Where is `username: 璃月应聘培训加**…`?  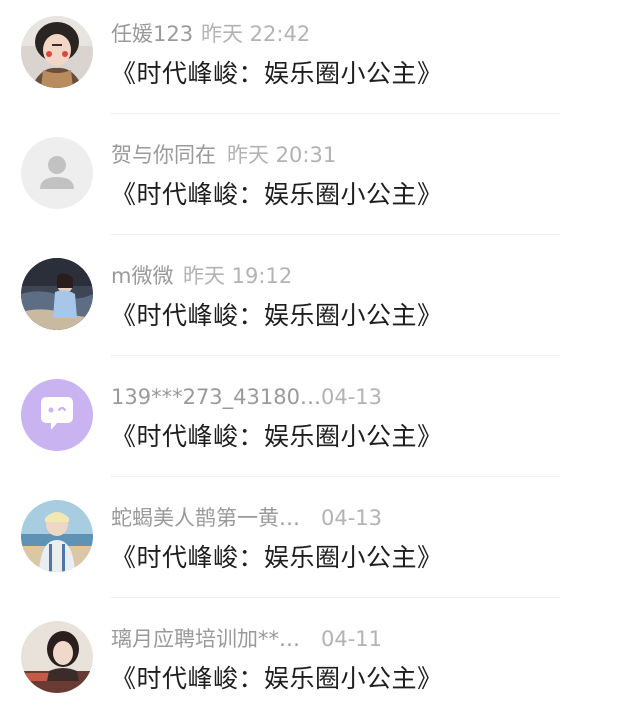
username: 璃月应聘培训加**… is located at coordinates (205, 639).